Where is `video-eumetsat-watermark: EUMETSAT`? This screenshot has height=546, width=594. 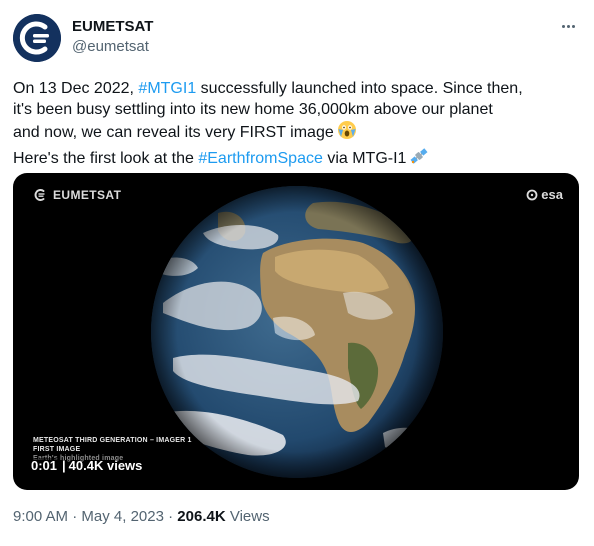 video-eumetsat-watermark: EUMETSAT is located at coordinates (77, 195).